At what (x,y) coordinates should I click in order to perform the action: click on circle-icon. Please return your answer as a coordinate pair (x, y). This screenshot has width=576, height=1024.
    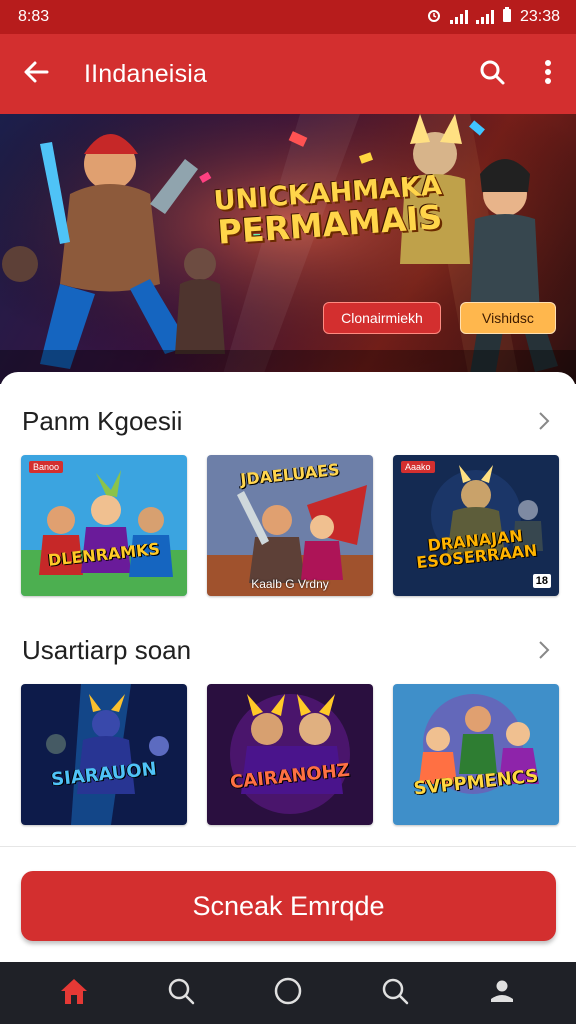
    Looking at the image, I should click on (288, 993).